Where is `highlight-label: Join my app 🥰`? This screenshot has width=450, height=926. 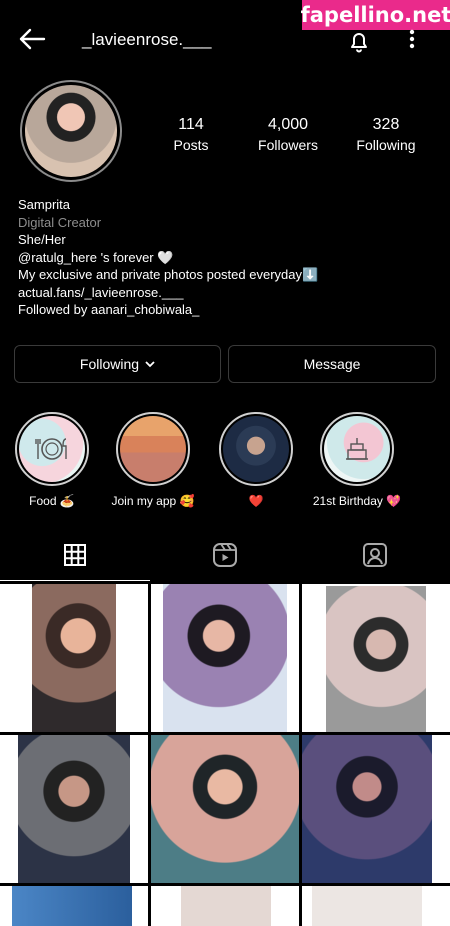
highlight-label: Join my app 🥰 is located at coordinates (153, 501).